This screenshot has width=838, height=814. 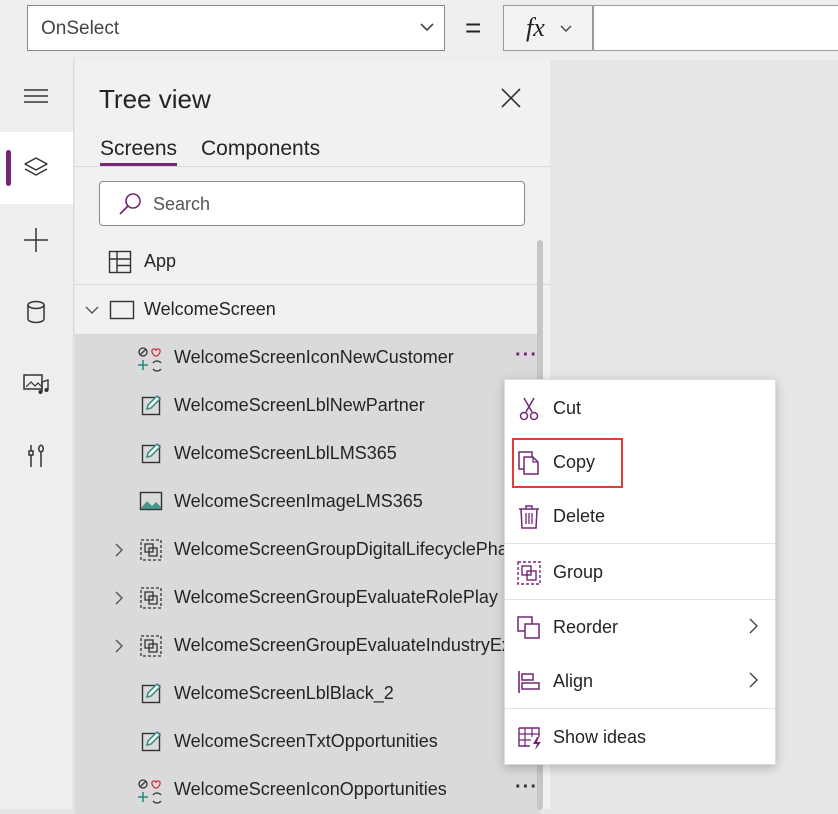 I want to click on app-icon, so click(x=120, y=262).